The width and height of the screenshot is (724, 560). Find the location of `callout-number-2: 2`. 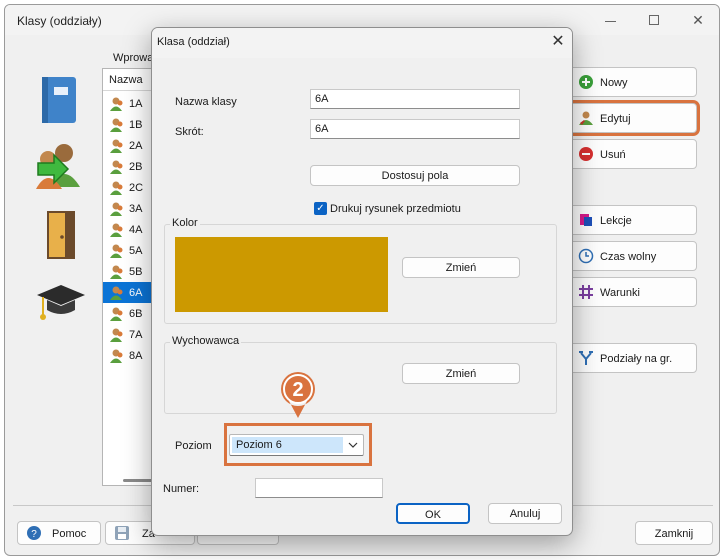

callout-number-2: 2 is located at coordinates (297, 390).